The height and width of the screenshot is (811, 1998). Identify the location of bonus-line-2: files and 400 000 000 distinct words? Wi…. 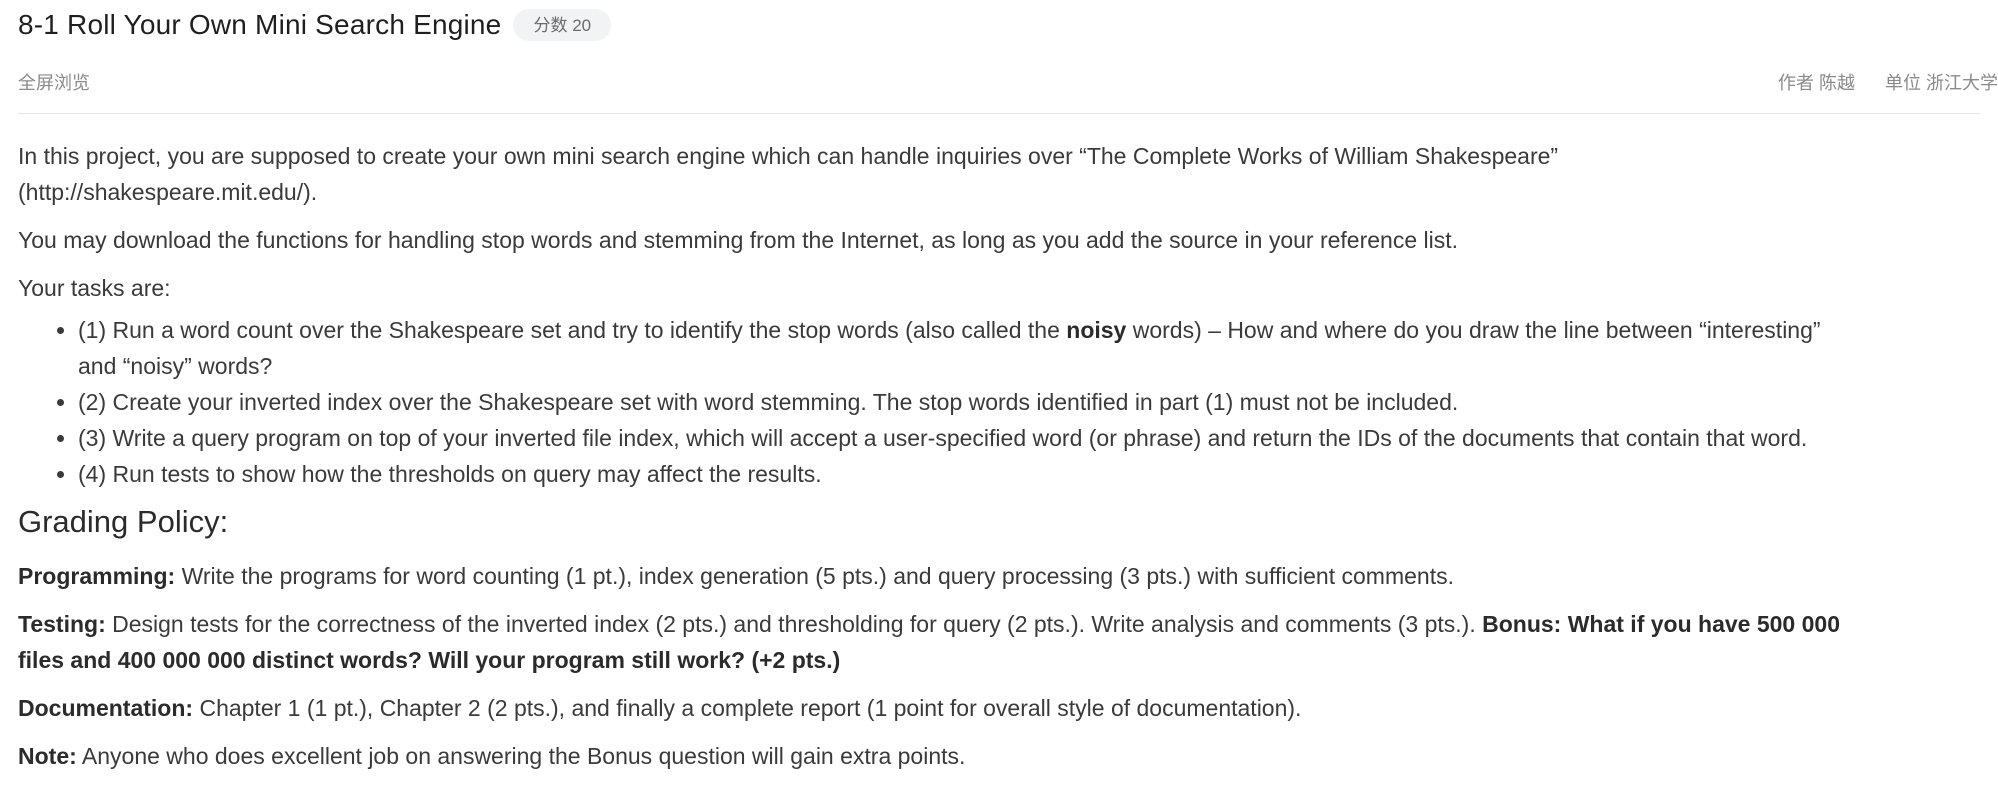
(429, 660).